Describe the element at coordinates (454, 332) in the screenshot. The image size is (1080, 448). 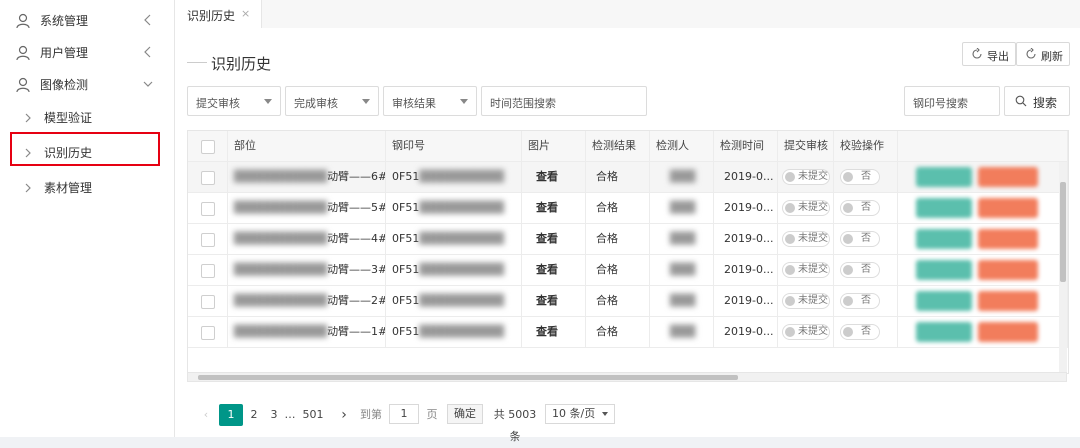
I see `cell-seal: 0F51██████████` at that location.